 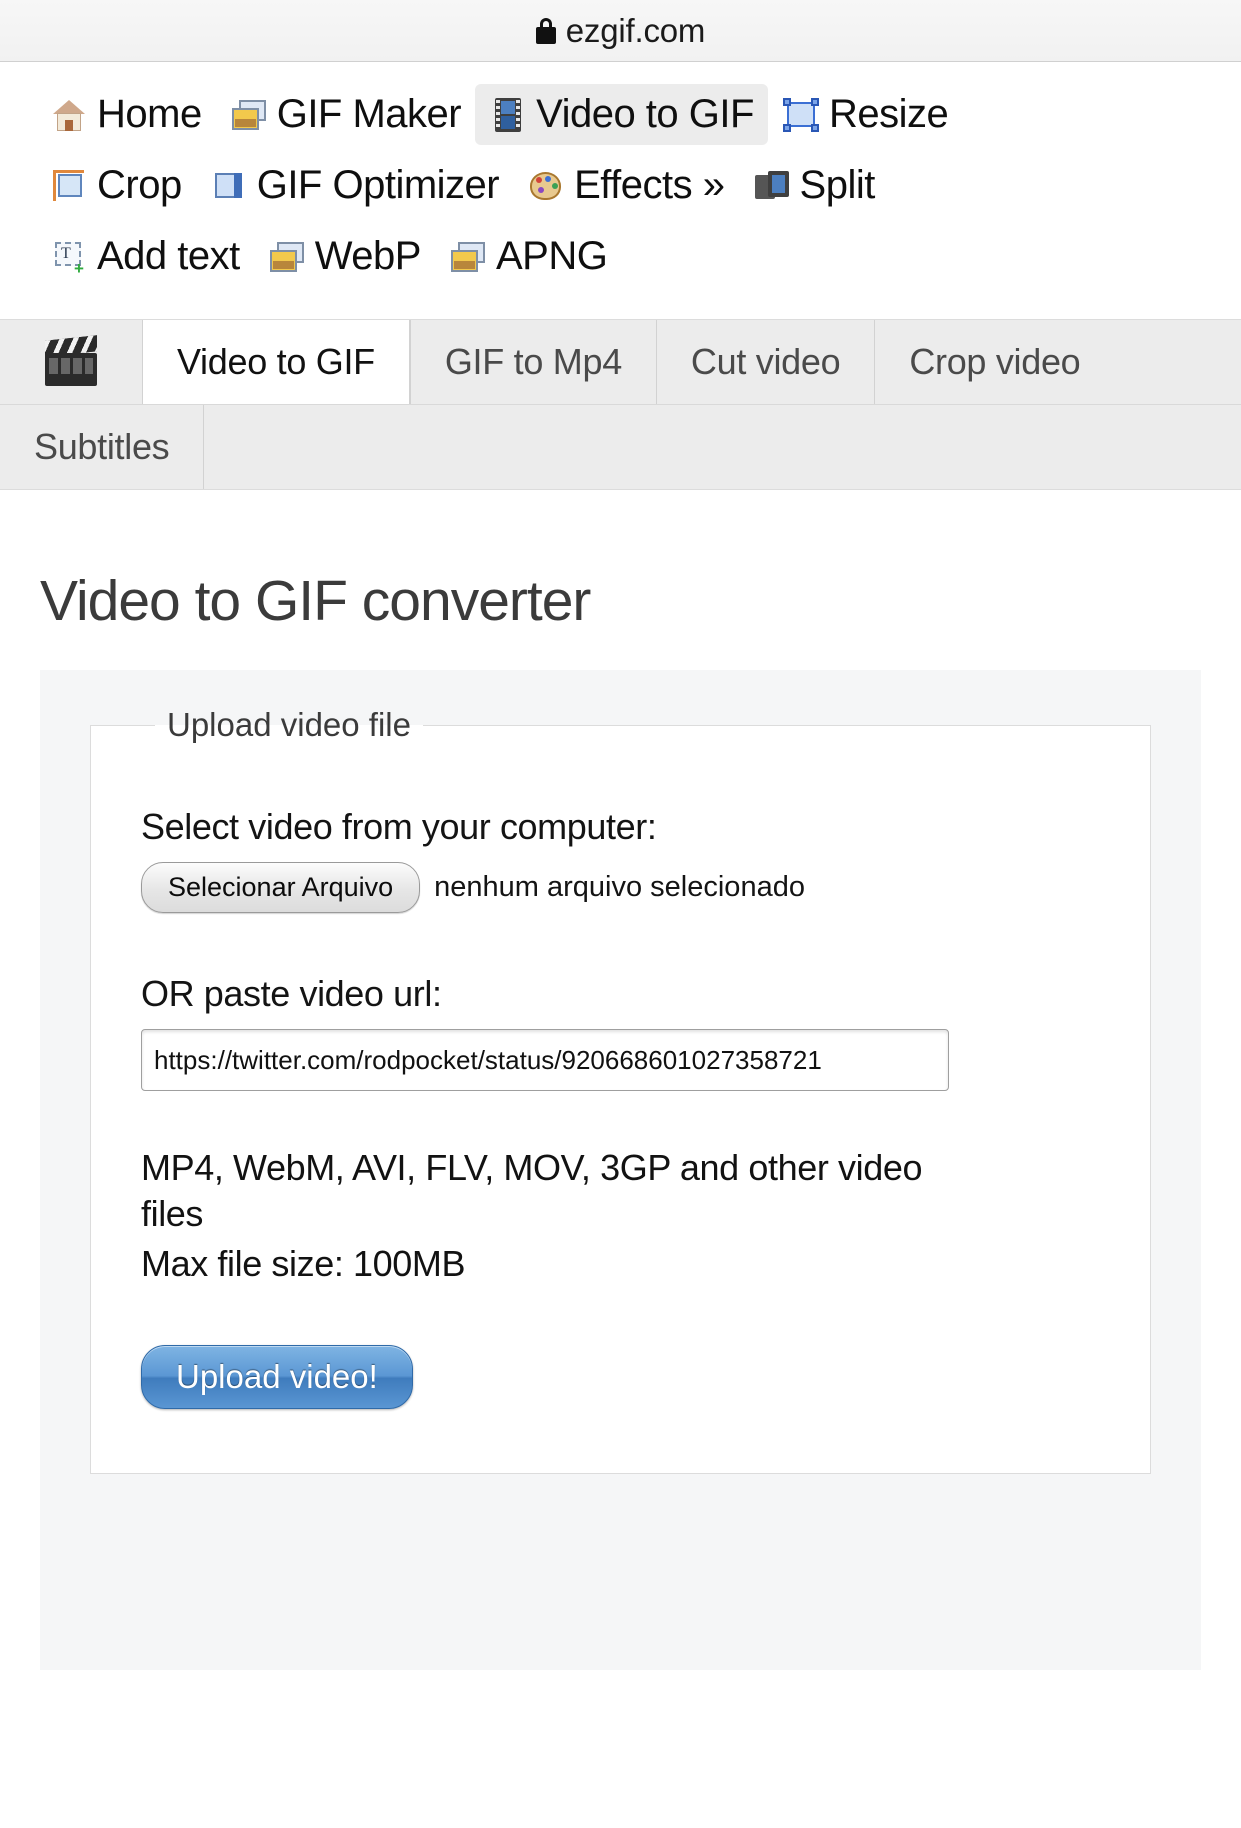 What do you see at coordinates (289, 724) in the screenshot?
I see `upload-legend: Upload video file` at bounding box center [289, 724].